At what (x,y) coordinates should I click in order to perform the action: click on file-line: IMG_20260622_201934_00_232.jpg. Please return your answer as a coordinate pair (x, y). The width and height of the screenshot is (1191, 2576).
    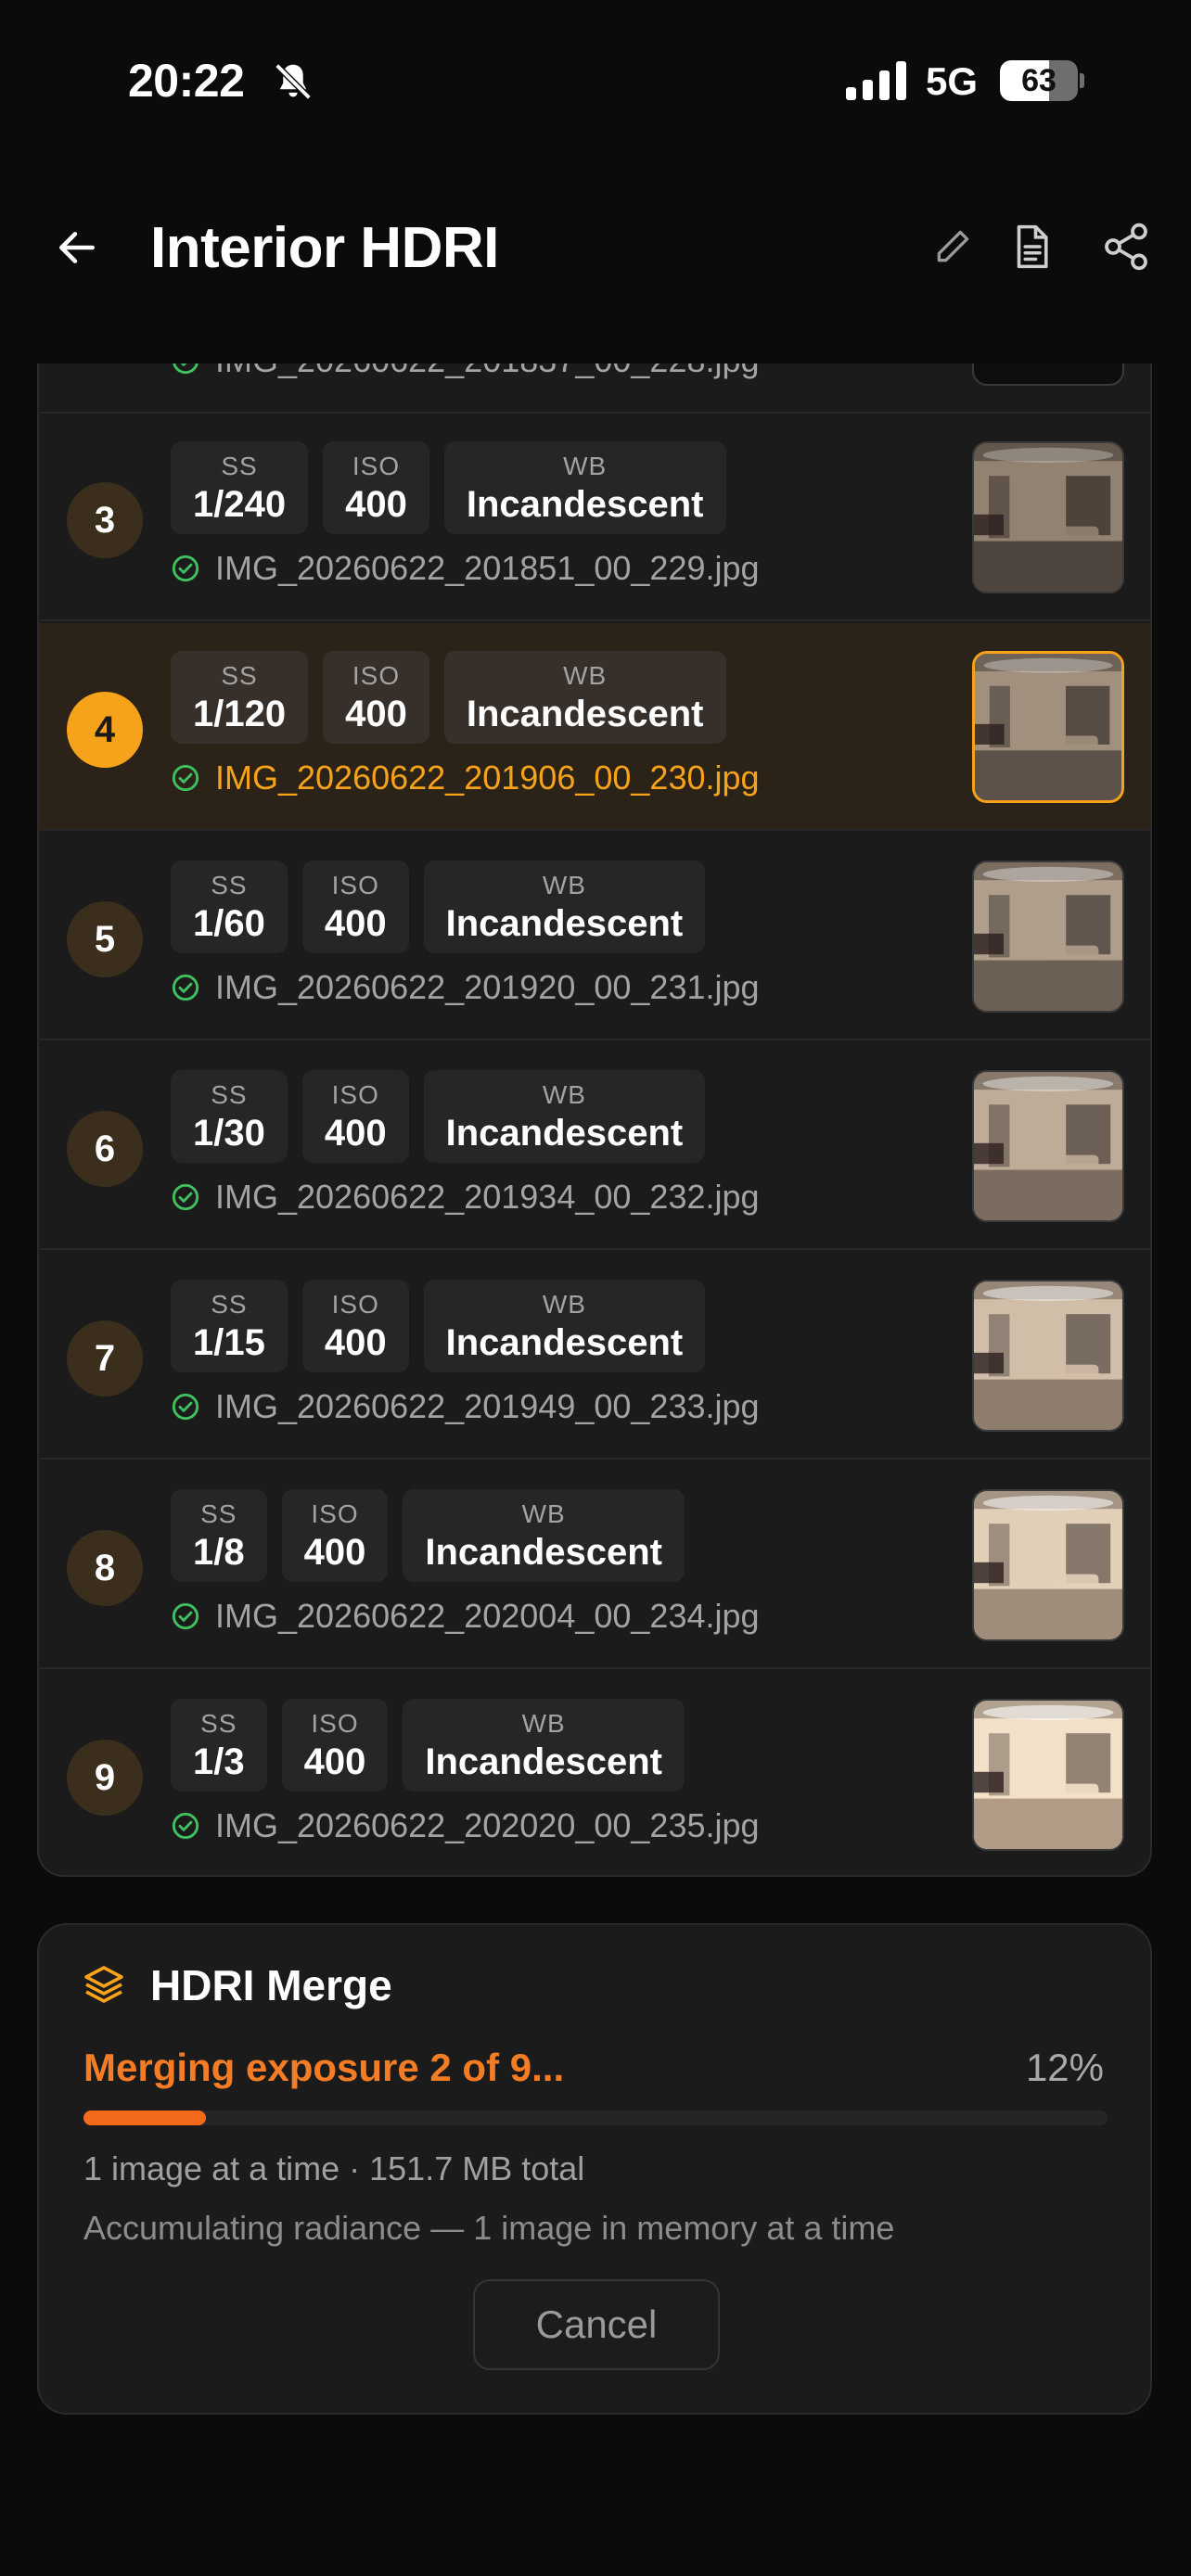
    Looking at the image, I should click on (465, 1197).